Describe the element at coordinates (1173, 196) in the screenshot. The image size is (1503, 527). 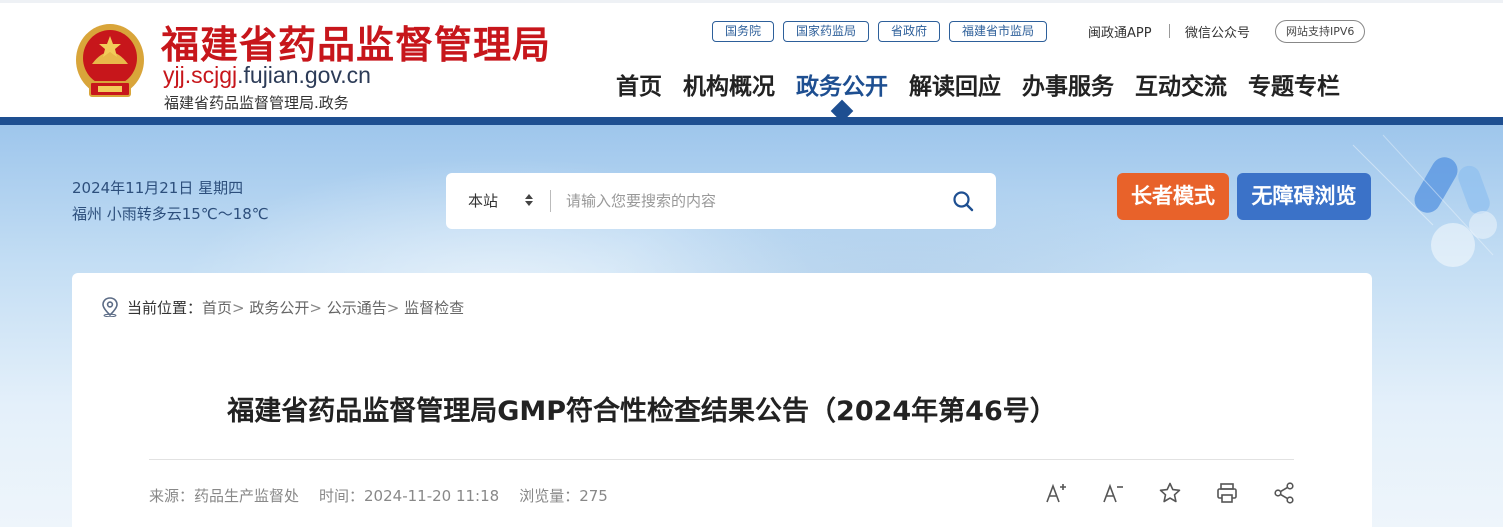
I see `elder-mode-button: 长者模式` at that location.